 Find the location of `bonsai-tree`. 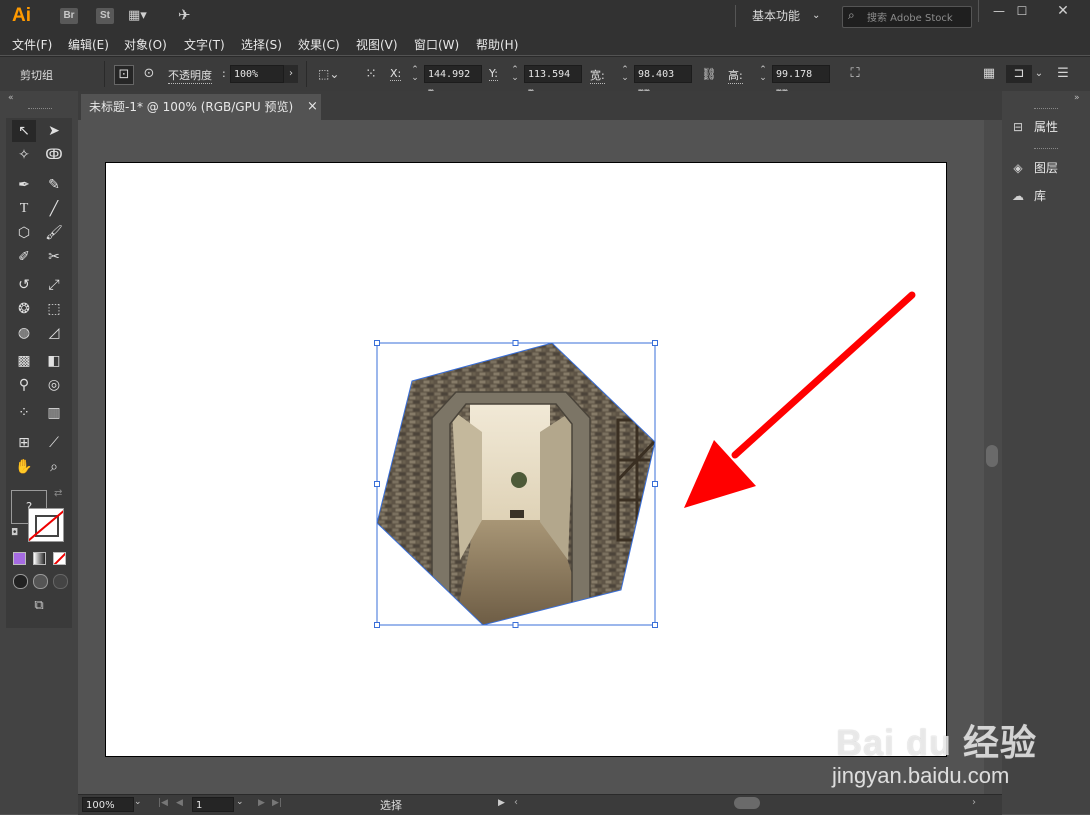

bonsai-tree is located at coordinates (519, 480).